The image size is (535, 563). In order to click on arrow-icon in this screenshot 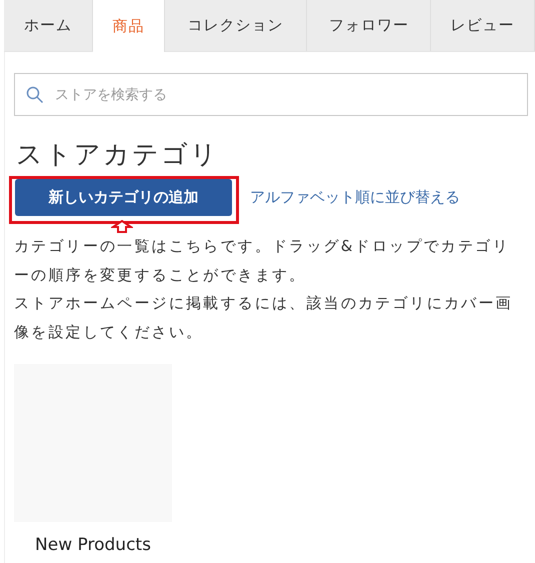, I will do `click(122, 226)`.